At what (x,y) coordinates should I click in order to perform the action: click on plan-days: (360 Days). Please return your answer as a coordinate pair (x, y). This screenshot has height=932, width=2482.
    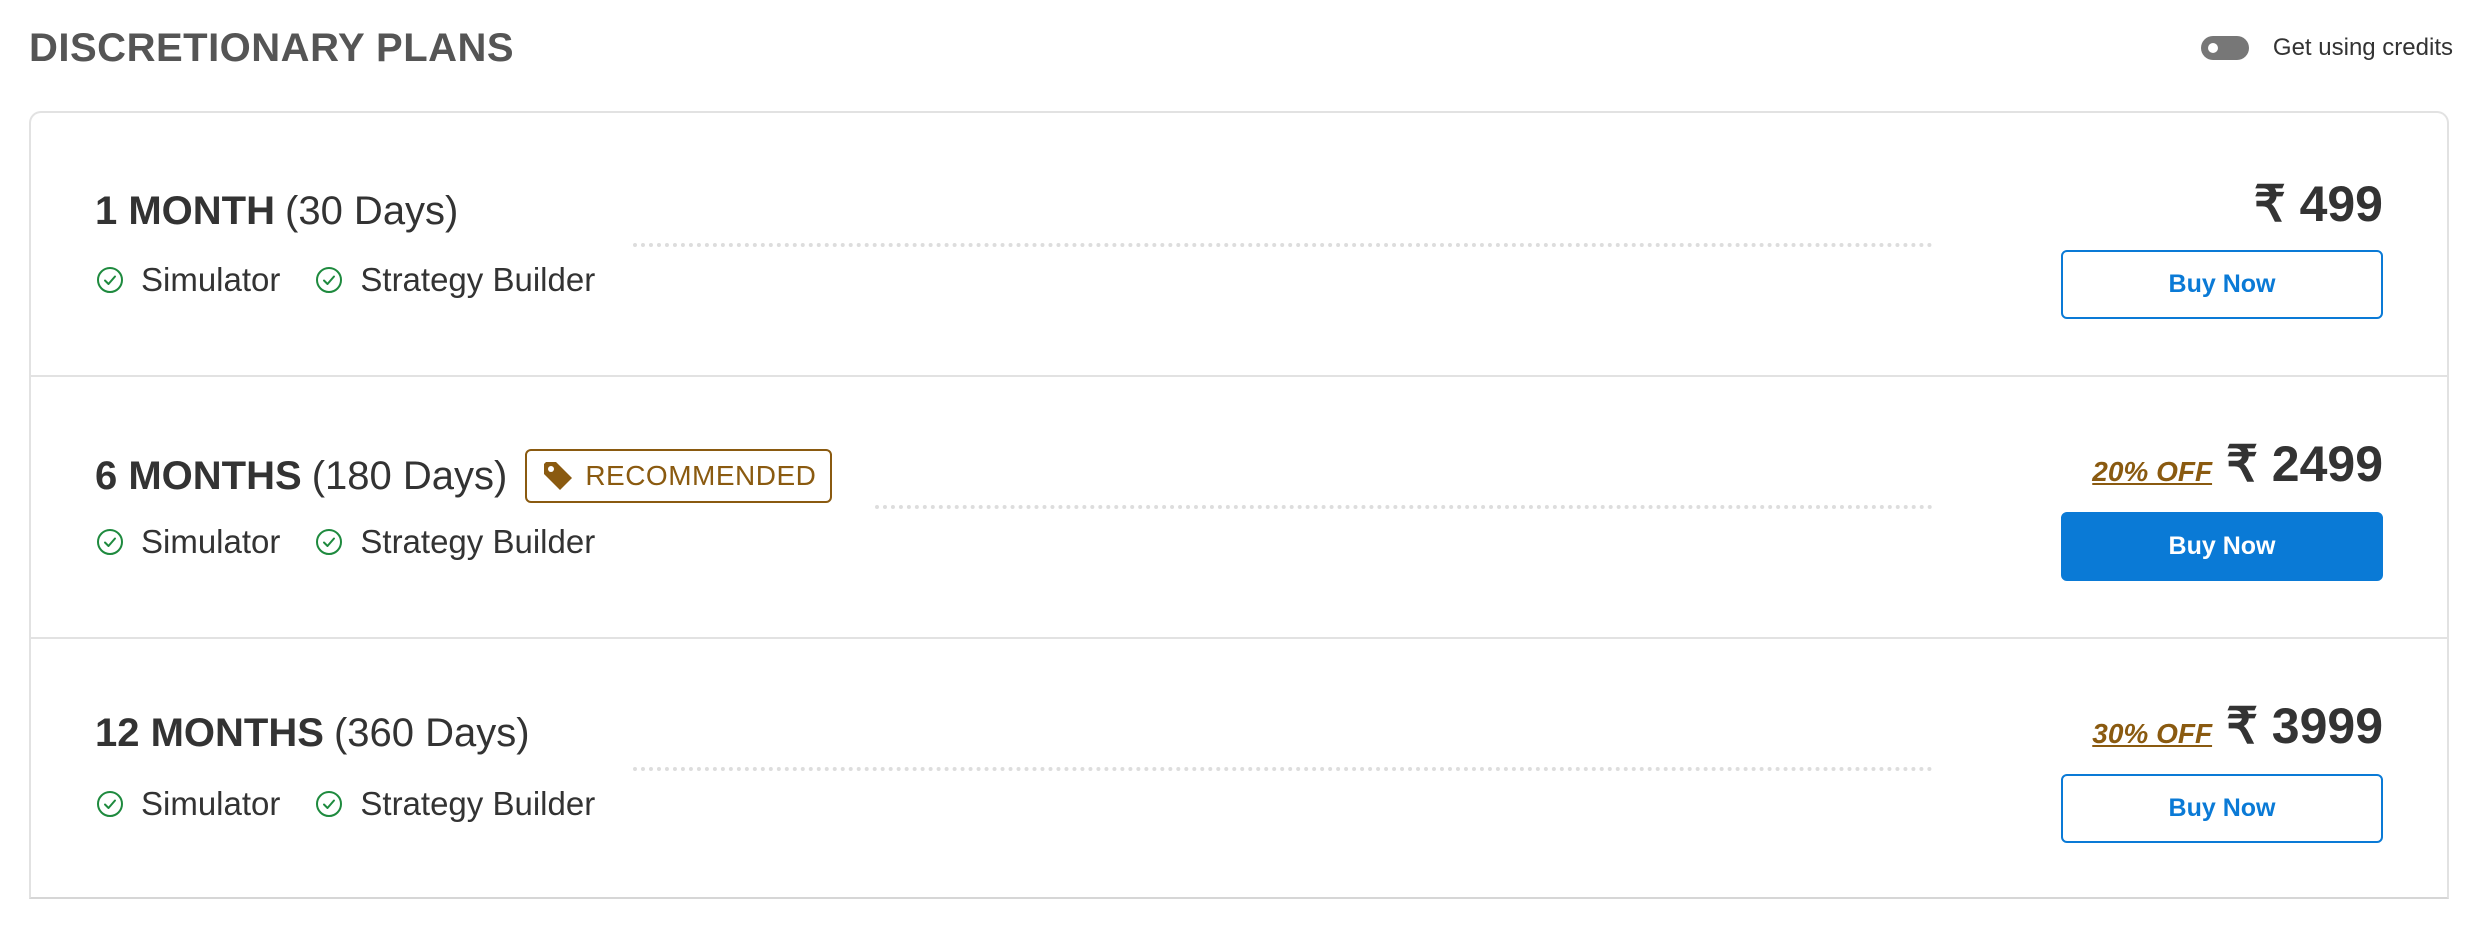
    Looking at the image, I should click on (431, 733).